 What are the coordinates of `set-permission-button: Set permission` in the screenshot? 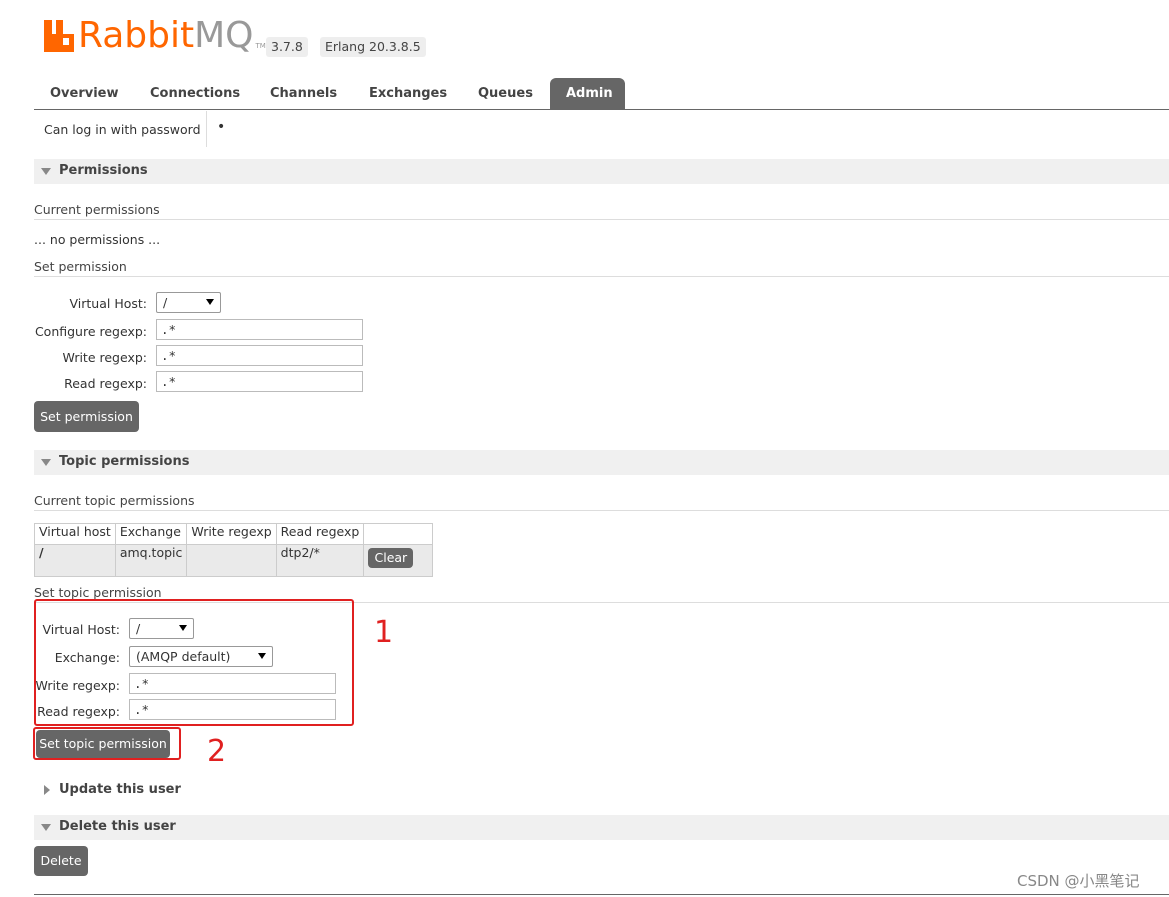 It's located at (86, 416).